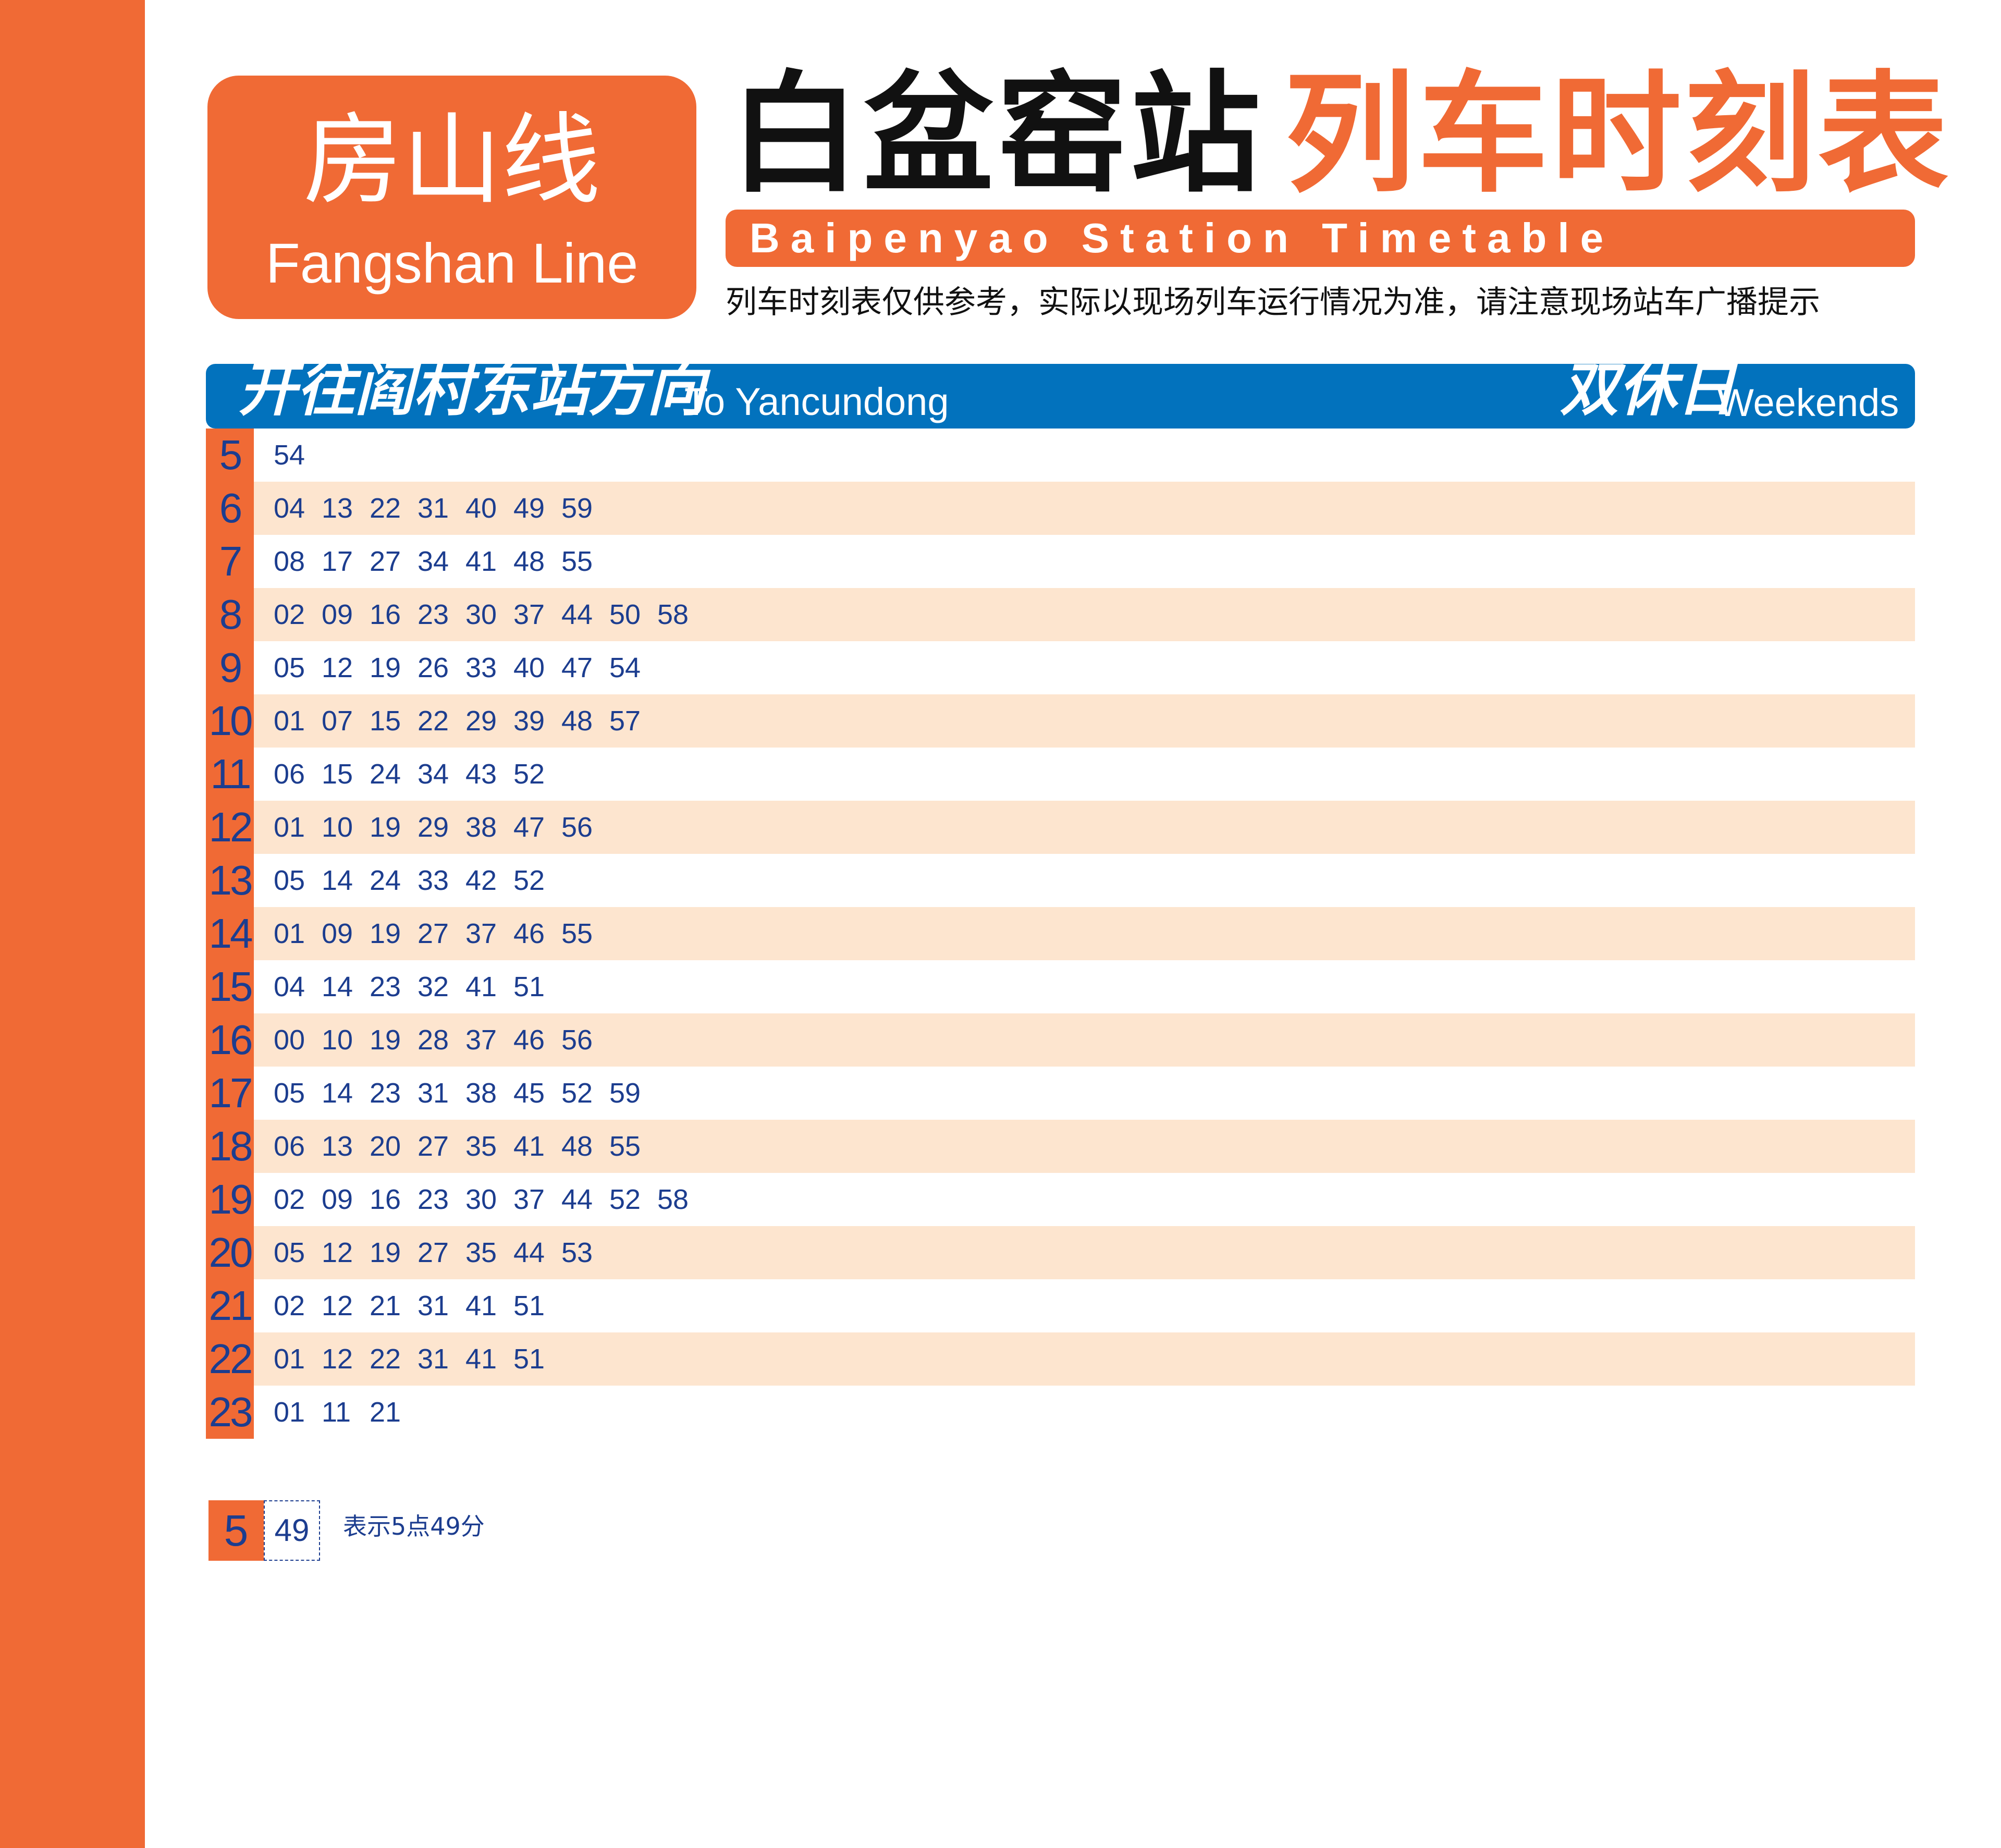 The height and width of the screenshot is (1848, 2001). What do you see at coordinates (529, 986) in the screenshot?
I see `minute-cell: 51` at bounding box center [529, 986].